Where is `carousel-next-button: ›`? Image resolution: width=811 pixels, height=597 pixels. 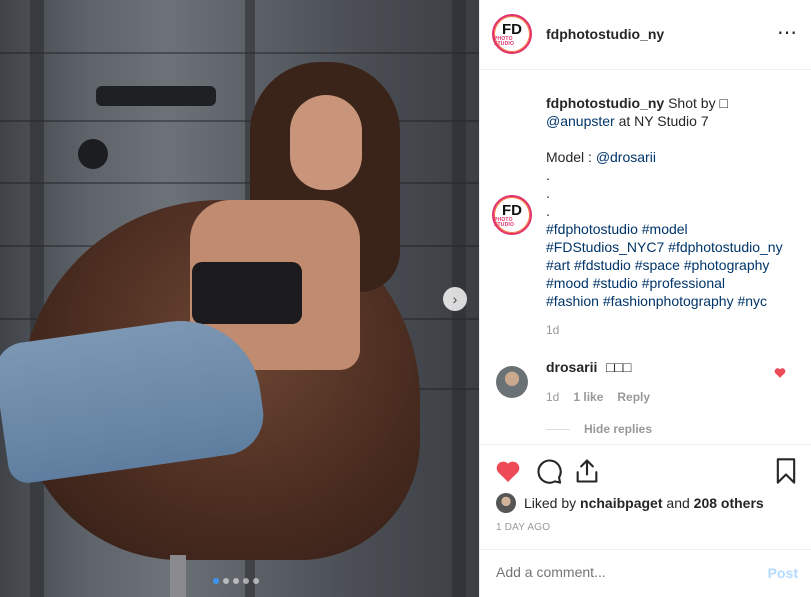
carousel-next-button: › is located at coordinates (455, 299).